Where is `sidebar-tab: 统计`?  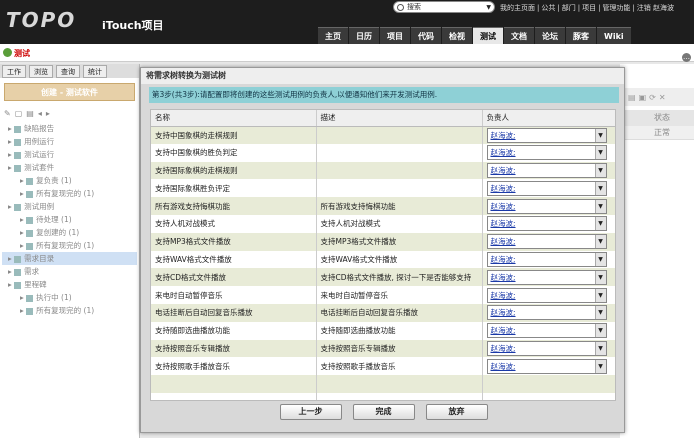
sidebar-tab: 统计 is located at coordinates (95, 71).